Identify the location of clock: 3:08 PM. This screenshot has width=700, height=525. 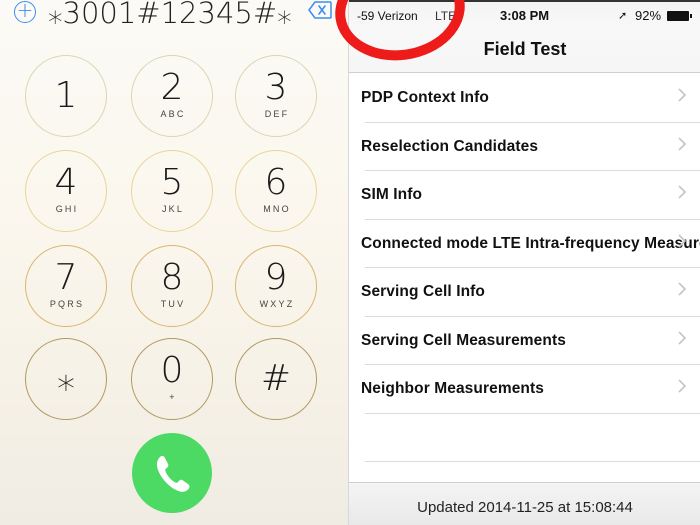
(525, 15).